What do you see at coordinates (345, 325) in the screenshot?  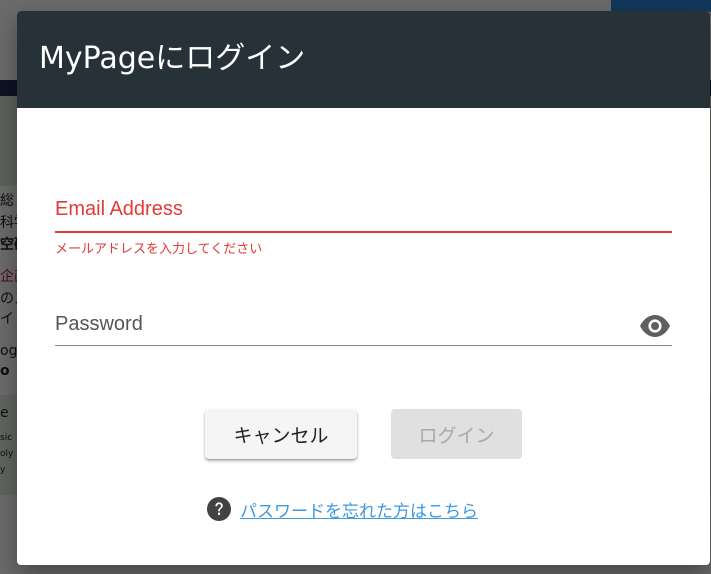 I see `password-input` at bounding box center [345, 325].